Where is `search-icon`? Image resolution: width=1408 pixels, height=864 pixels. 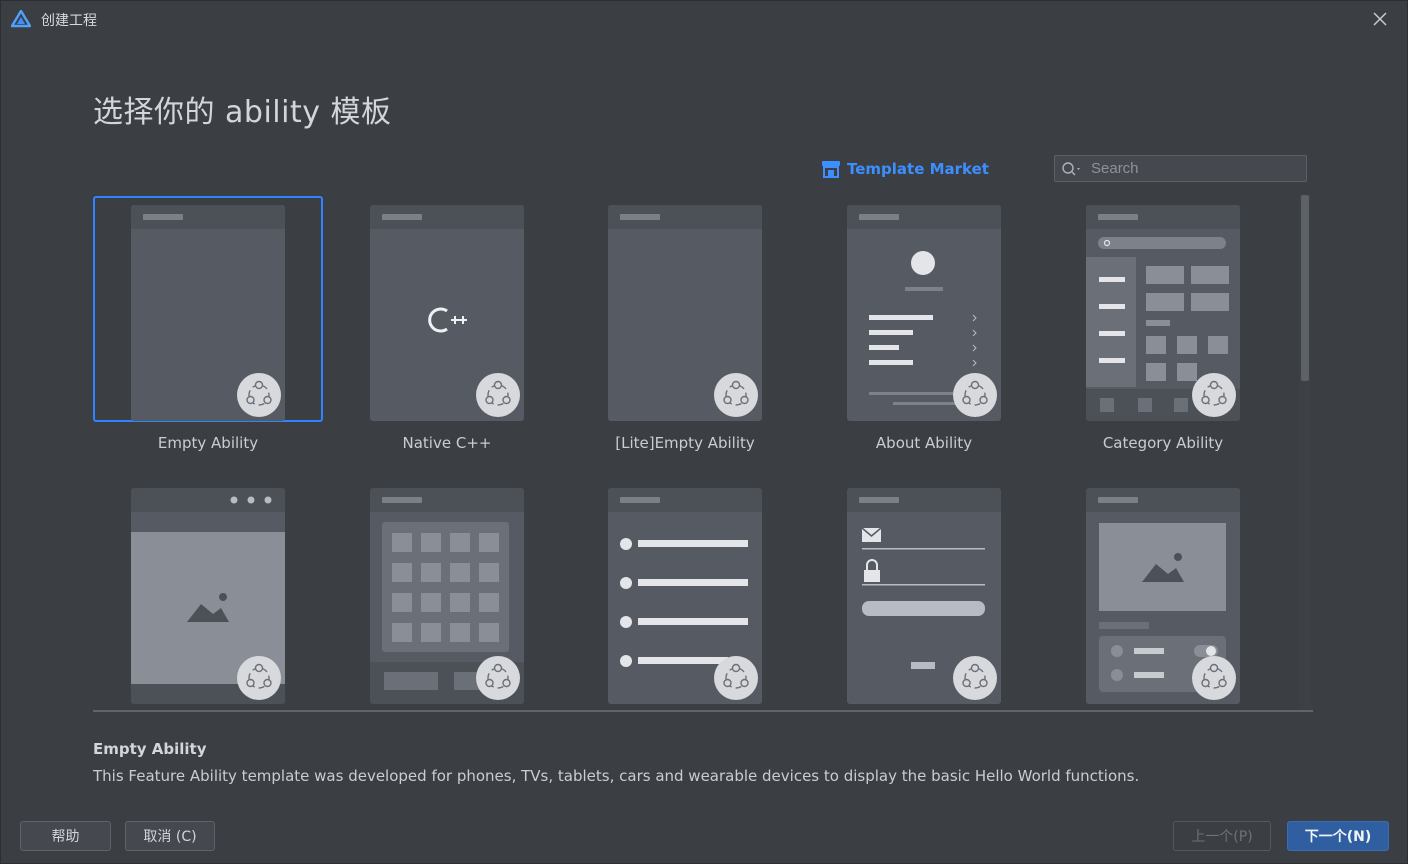 search-icon is located at coordinates (1071, 169).